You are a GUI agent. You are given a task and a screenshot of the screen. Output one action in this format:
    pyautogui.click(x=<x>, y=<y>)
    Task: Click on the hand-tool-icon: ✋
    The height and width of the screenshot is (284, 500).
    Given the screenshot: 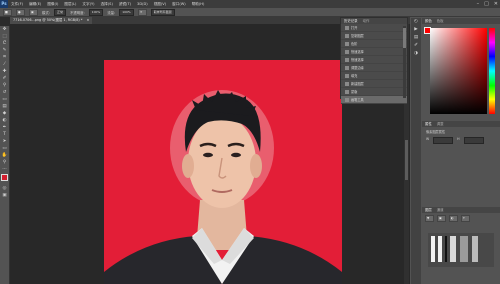 What is the action you would take?
    pyautogui.click(x=4, y=155)
    